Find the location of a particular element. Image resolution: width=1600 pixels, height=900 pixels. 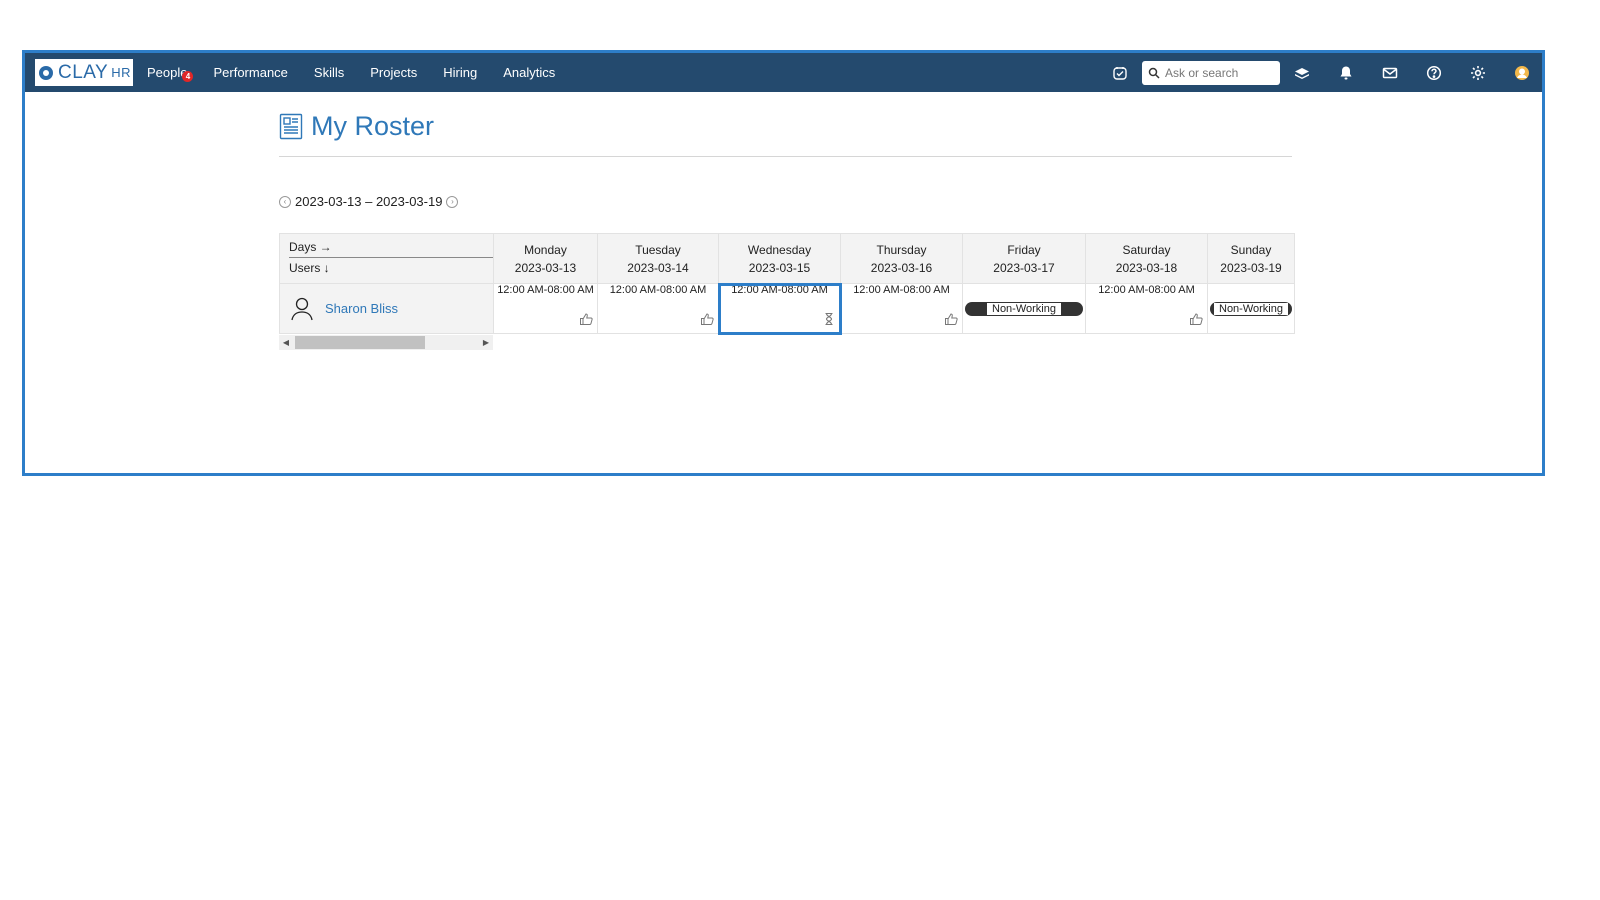

day-header-wednesday: Wednesday 2023-03-15 is located at coordinates (779, 258).